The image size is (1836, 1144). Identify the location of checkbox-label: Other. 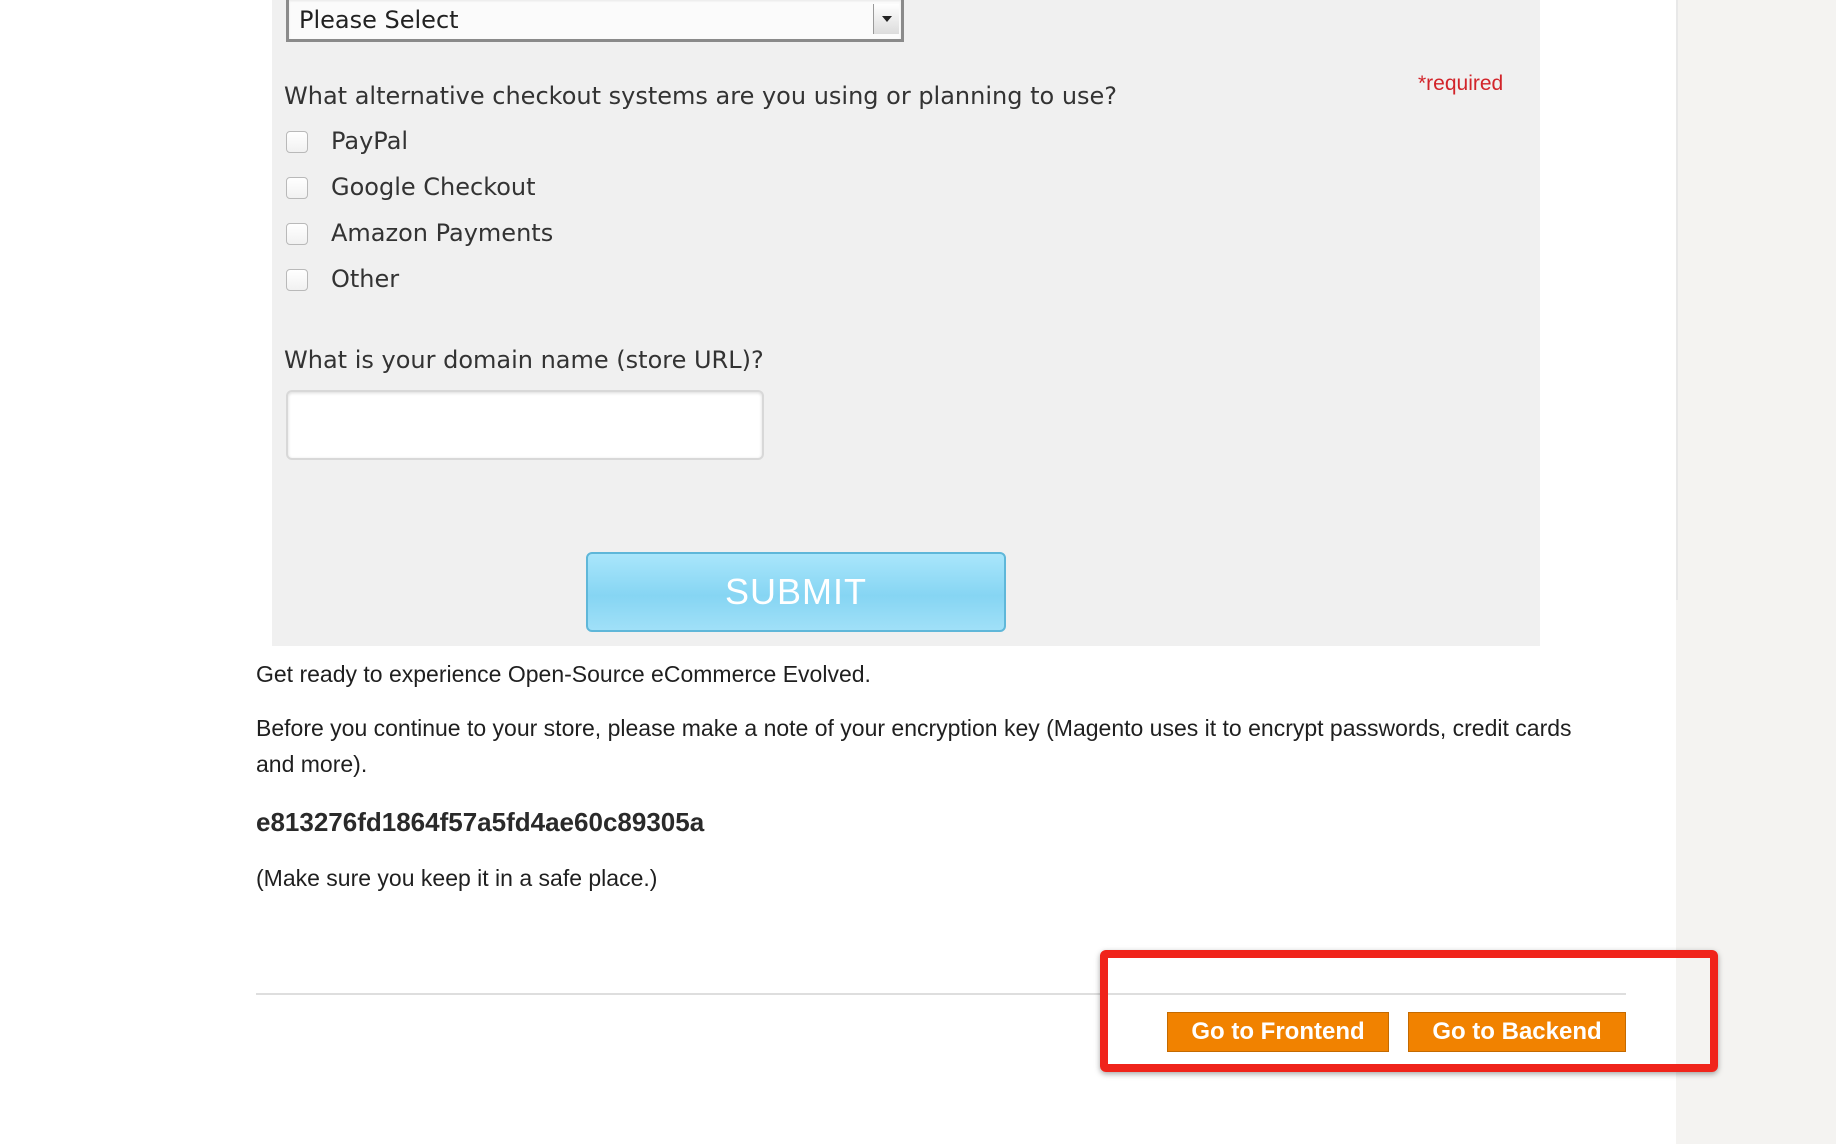
(365, 279).